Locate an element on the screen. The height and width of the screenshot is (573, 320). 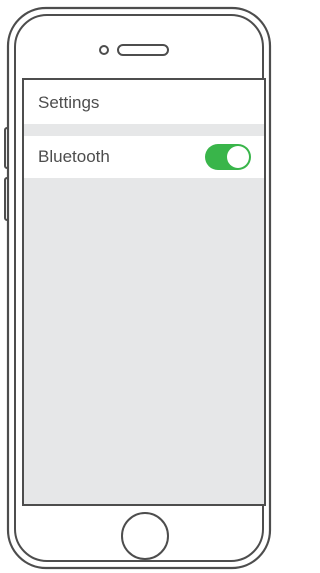
page-title: Settings is located at coordinates (69, 102).